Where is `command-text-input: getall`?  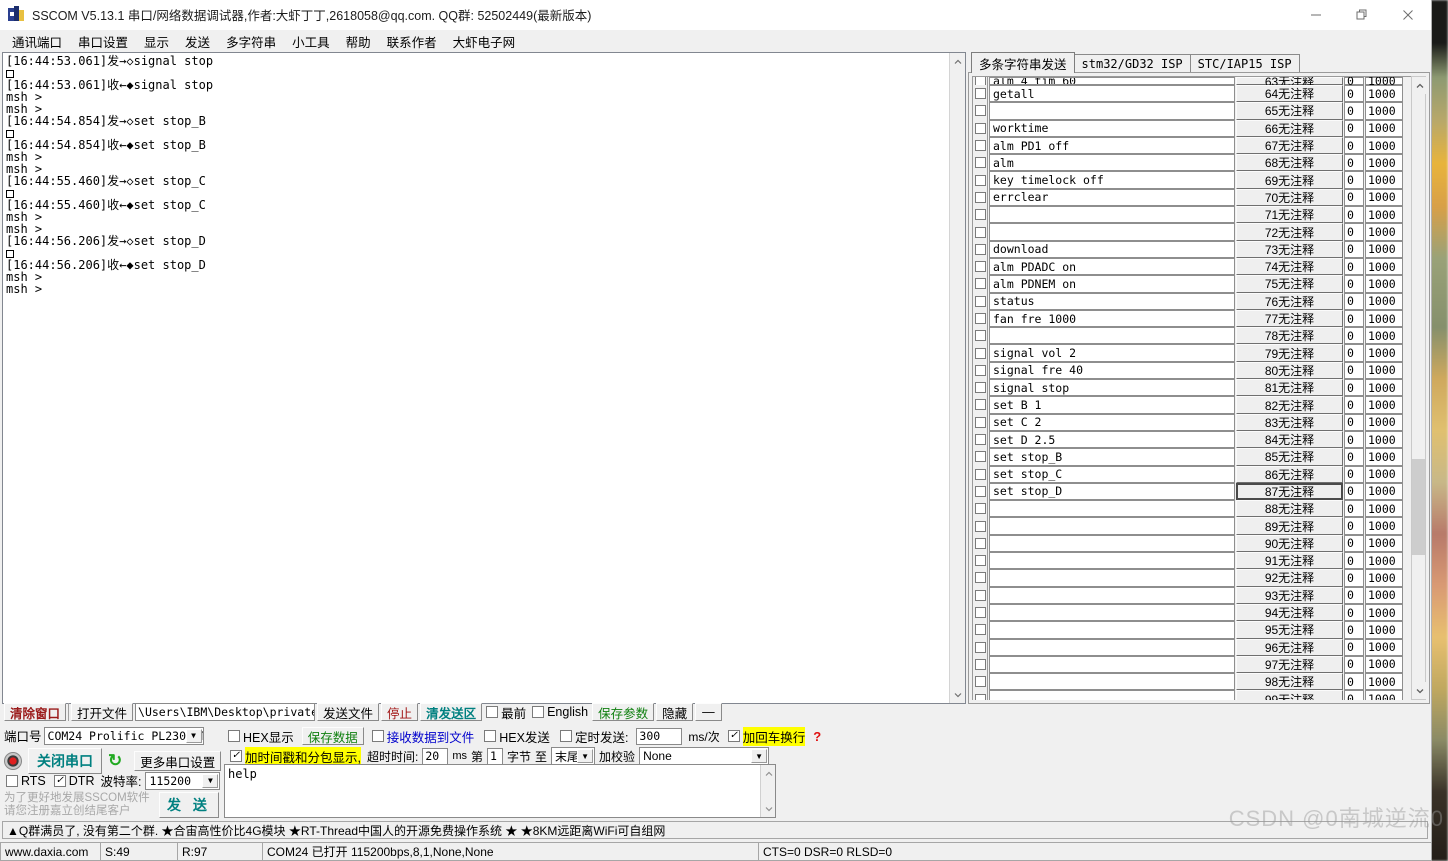 command-text-input: getall is located at coordinates (1112, 94).